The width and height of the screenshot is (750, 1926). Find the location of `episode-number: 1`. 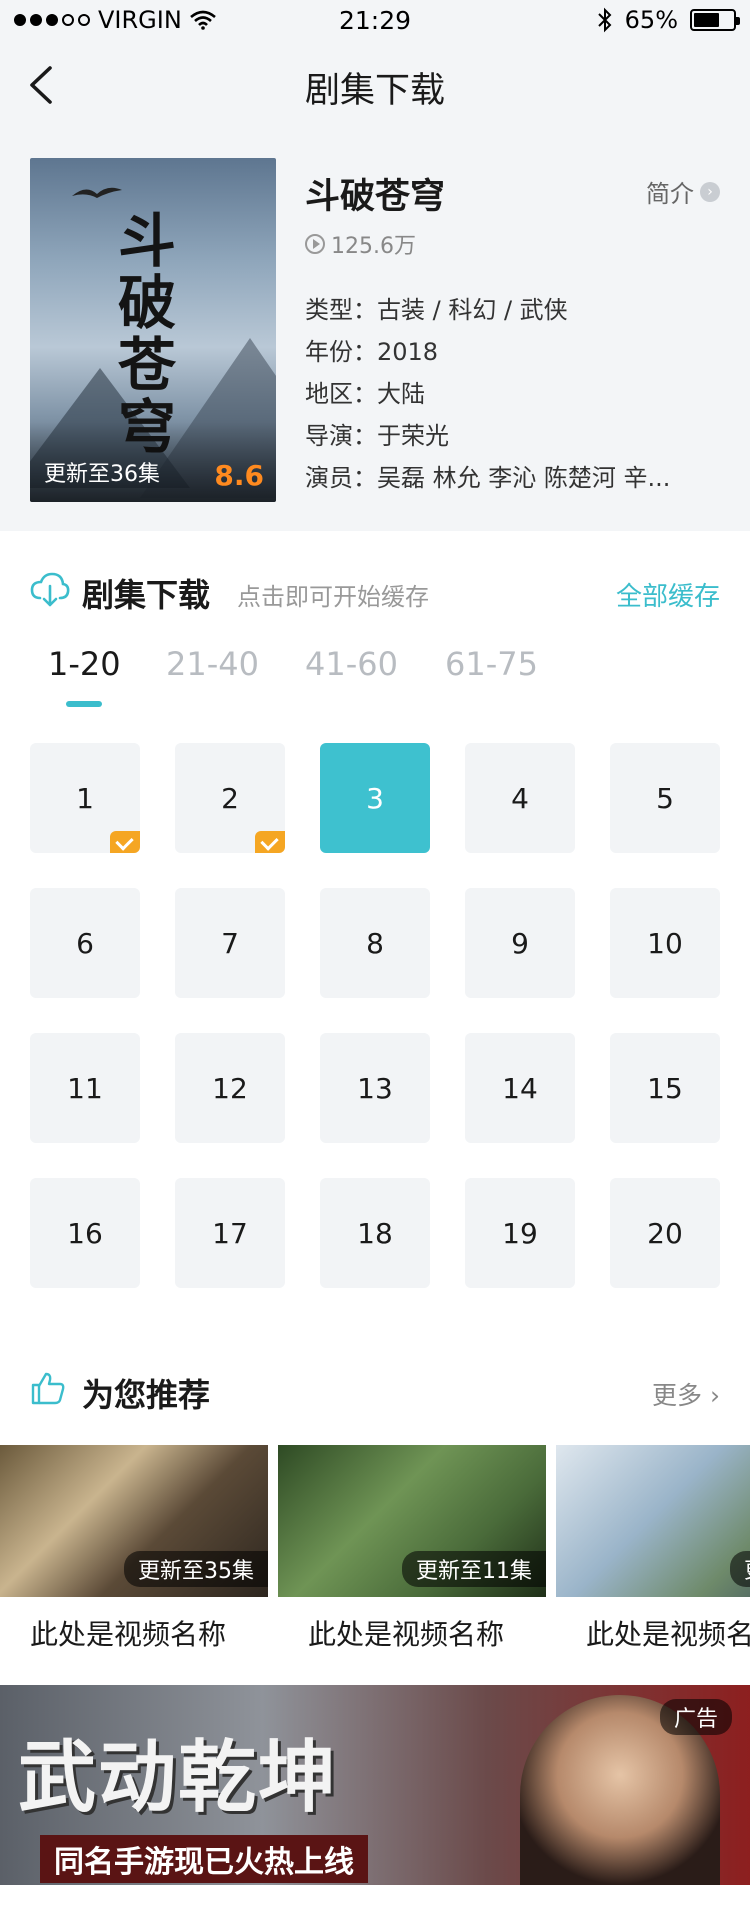

episode-number: 1 is located at coordinates (85, 798).